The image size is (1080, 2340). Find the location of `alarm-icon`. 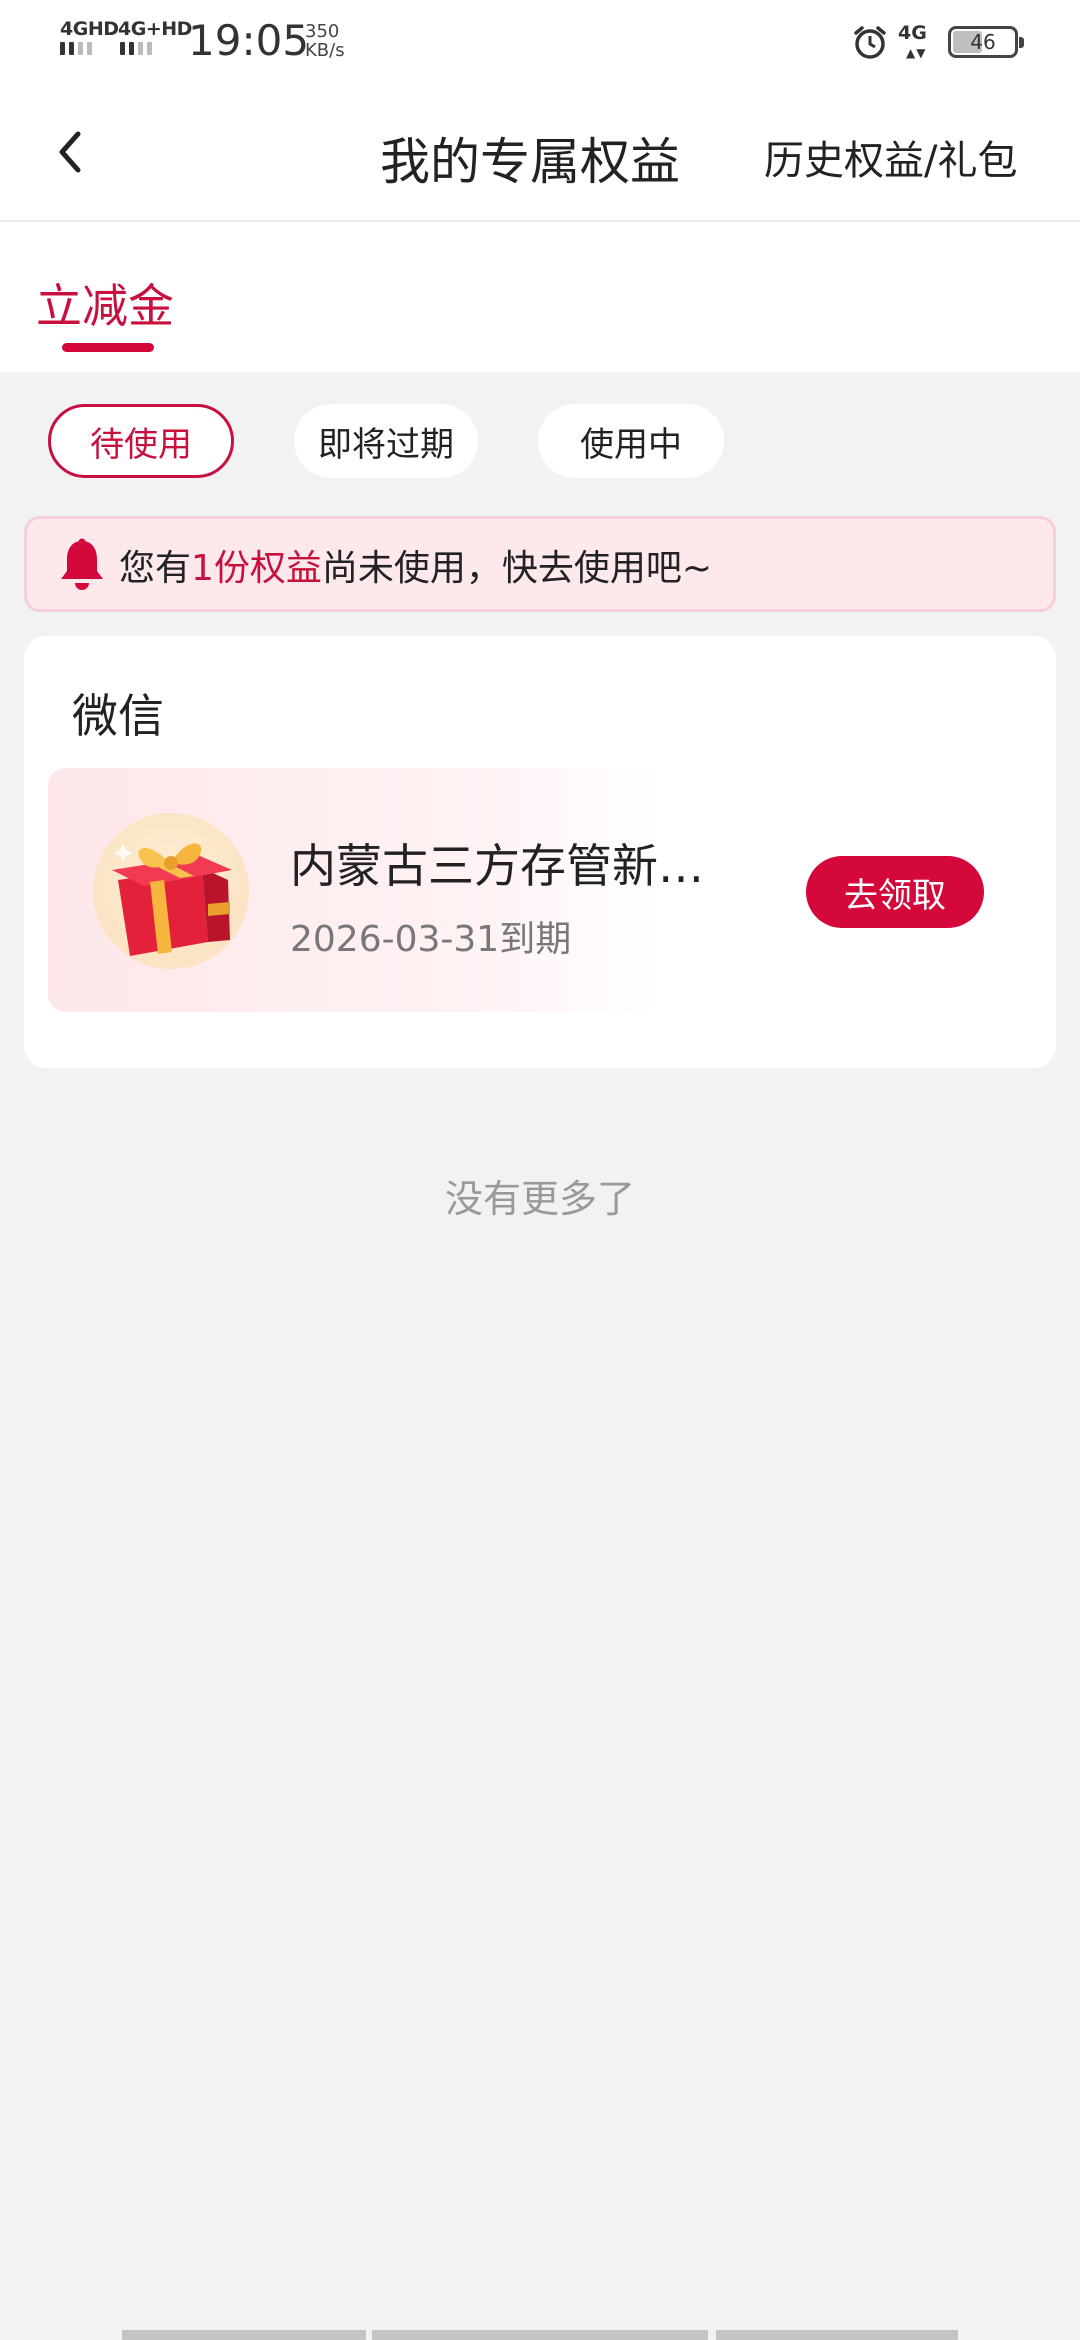

alarm-icon is located at coordinates (870, 42).